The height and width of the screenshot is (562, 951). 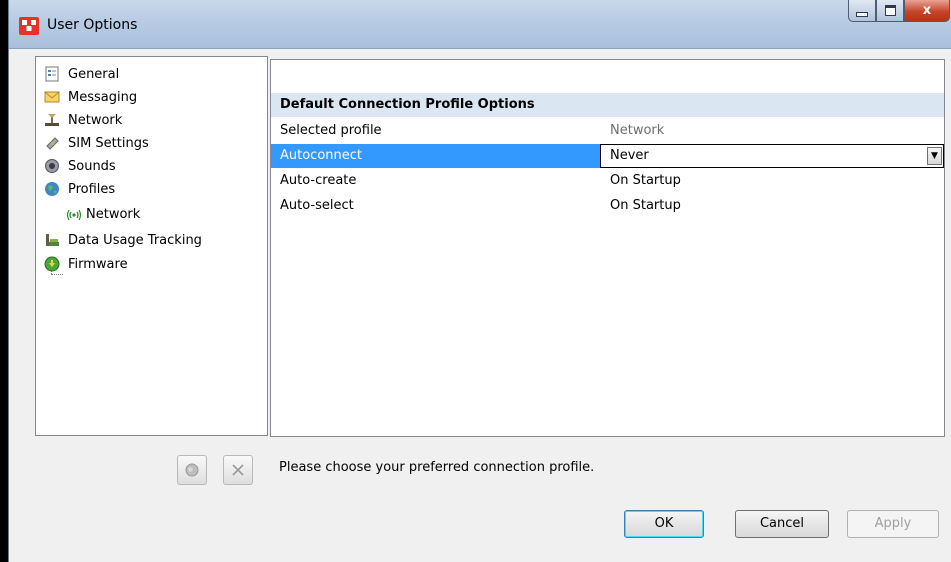 What do you see at coordinates (74, 215) in the screenshot?
I see `signal-icon` at bounding box center [74, 215].